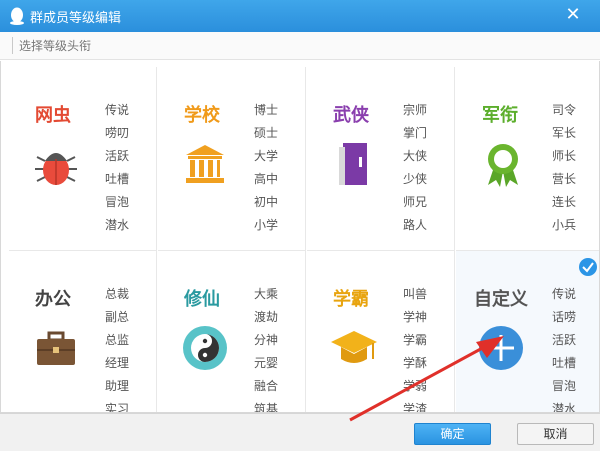 This screenshot has height=451, width=600. What do you see at coordinates (202, 299) in the screenshot?
I see `category-title: 修仙` at bounding box center [202, 299].